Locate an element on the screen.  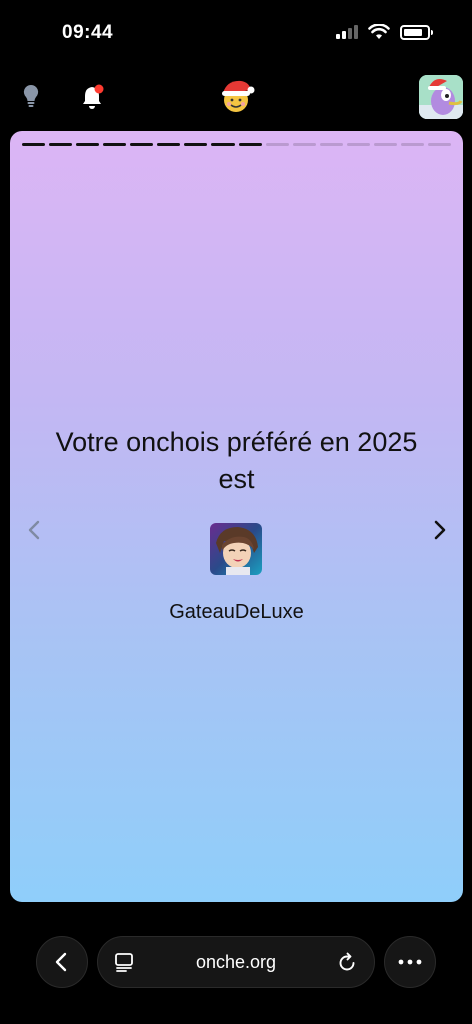
lightbulb-icon is located at coordinates (31, 96).